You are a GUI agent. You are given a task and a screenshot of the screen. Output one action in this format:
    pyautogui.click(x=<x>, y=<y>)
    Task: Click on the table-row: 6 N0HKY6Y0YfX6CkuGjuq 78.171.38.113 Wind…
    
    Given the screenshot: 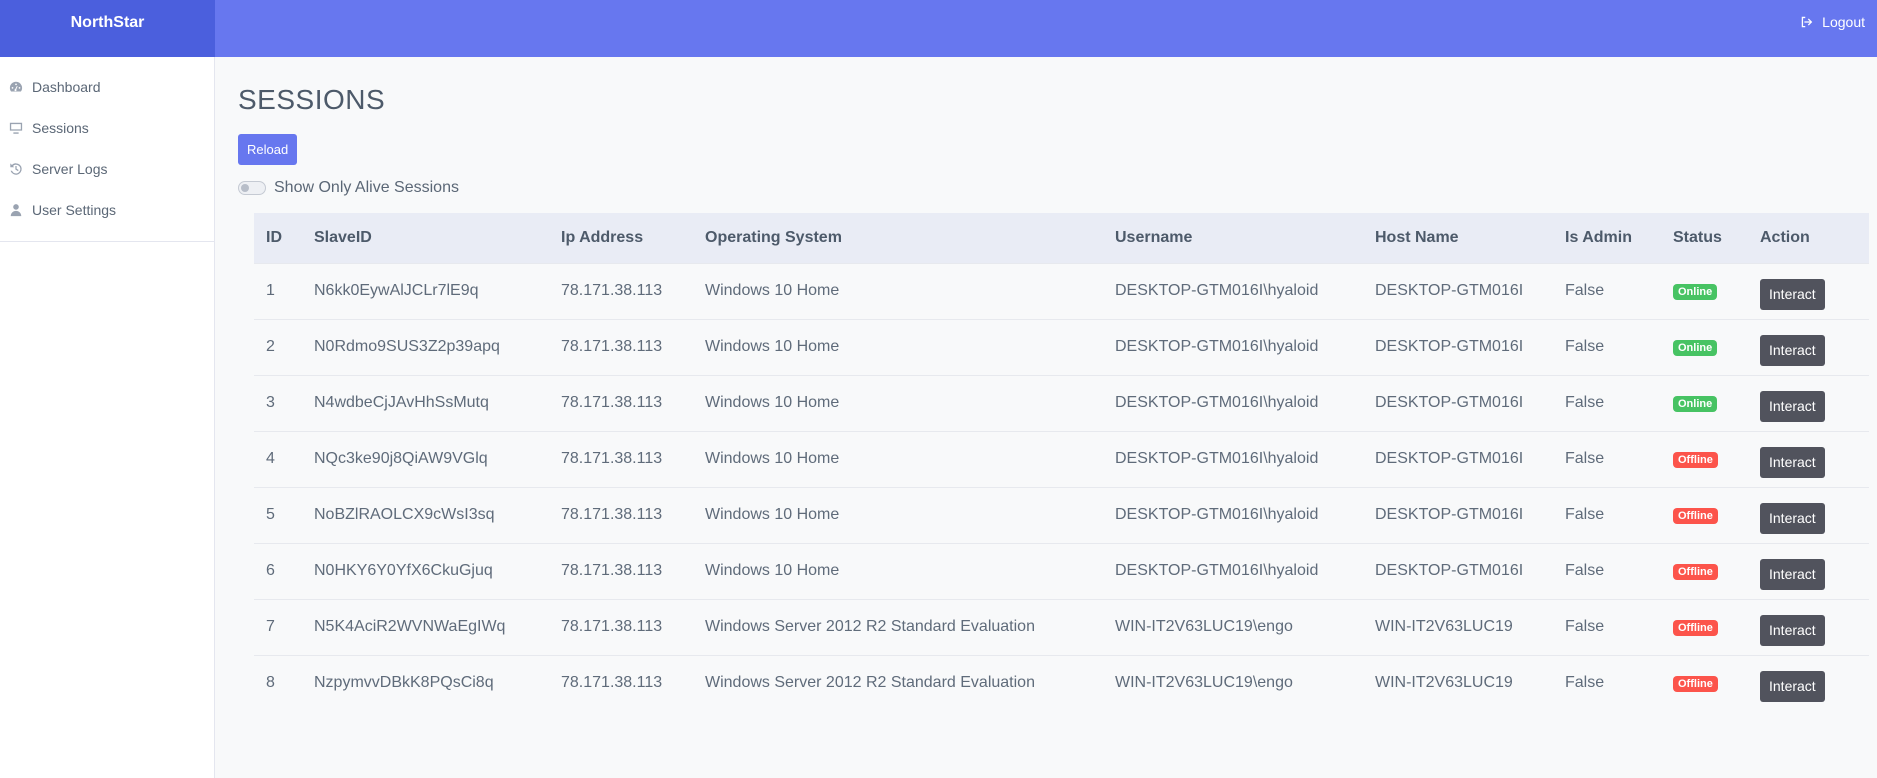 What is the action you would take?
    pyautogui.click(x=1061, y=570)
    